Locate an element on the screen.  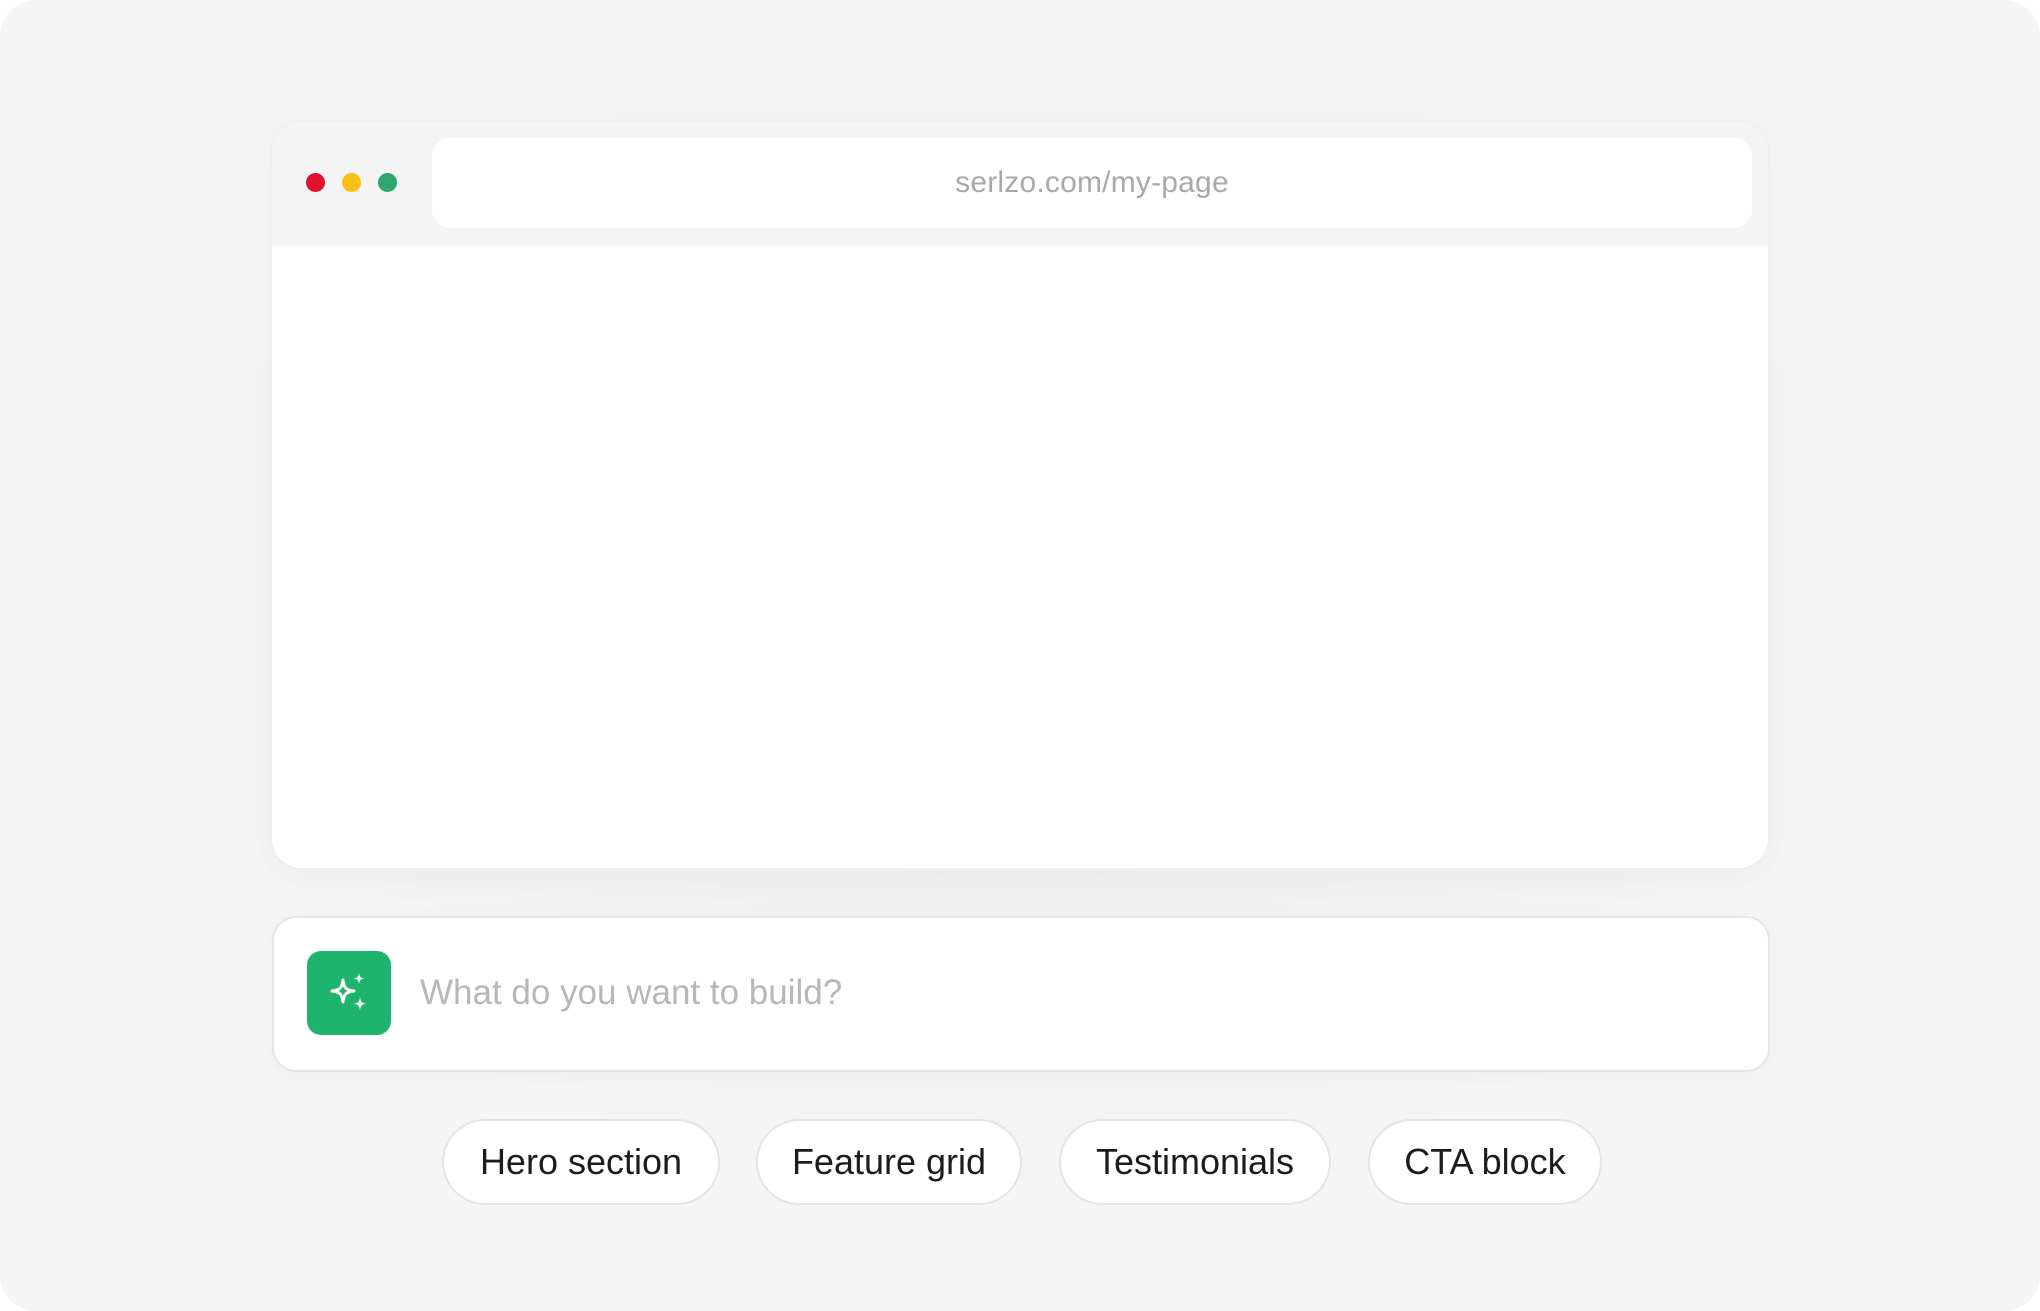
chip-label: Hero section is located at coordinates (581, 1161).